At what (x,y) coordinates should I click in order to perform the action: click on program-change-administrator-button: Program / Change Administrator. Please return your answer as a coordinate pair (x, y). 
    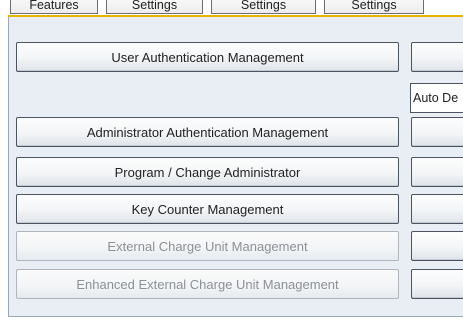
    Looking at the image, I should click on (207, 172).